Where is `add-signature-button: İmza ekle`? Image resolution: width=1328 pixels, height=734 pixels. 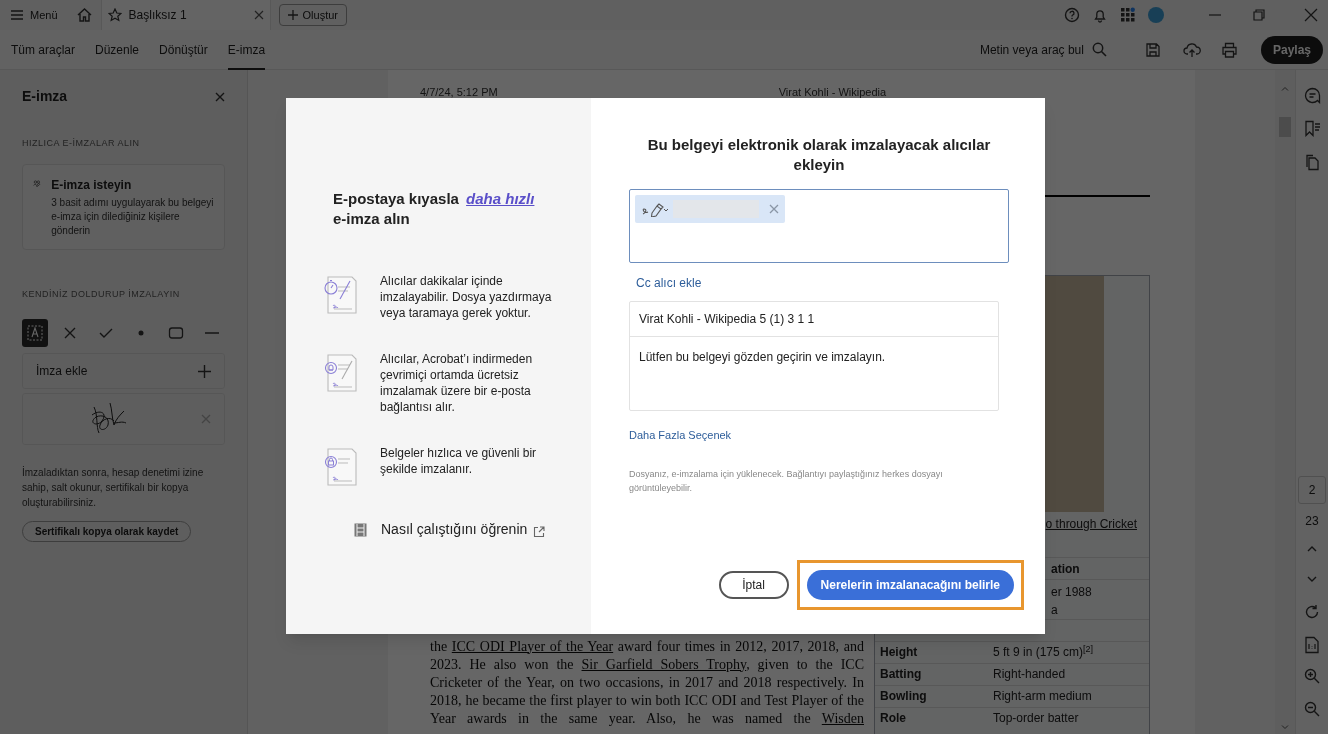 add-signature-button: İmza ekle is located at coordinates (123, 371).